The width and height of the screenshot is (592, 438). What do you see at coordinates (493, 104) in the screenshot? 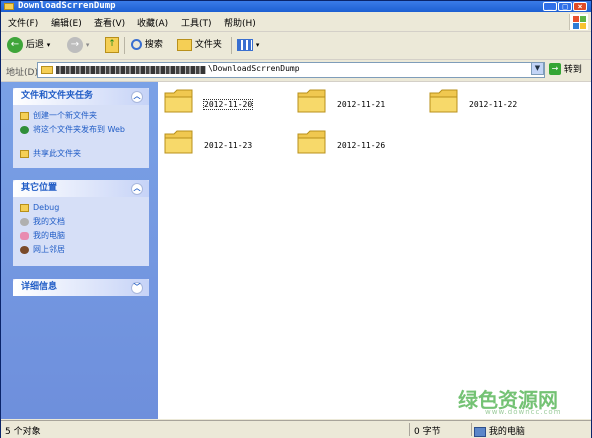
I see `folder-label: 2012-11-22` at bounding box center [493, 104].